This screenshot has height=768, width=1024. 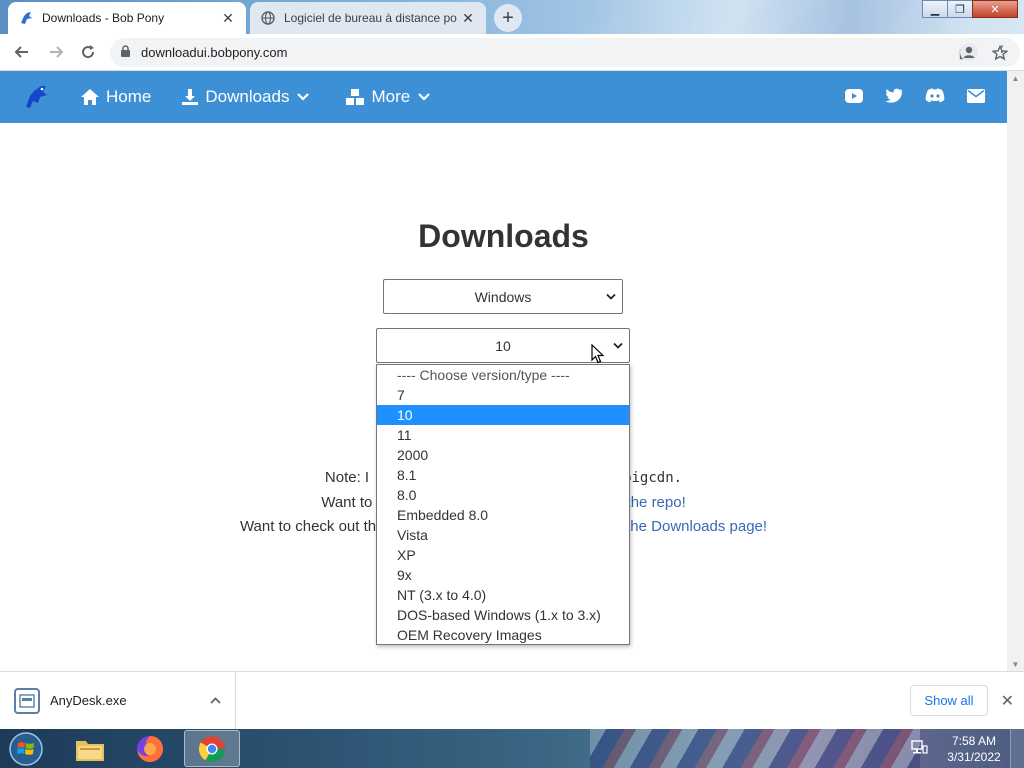 I want to click on network-icon, so click(x=919, y=748).